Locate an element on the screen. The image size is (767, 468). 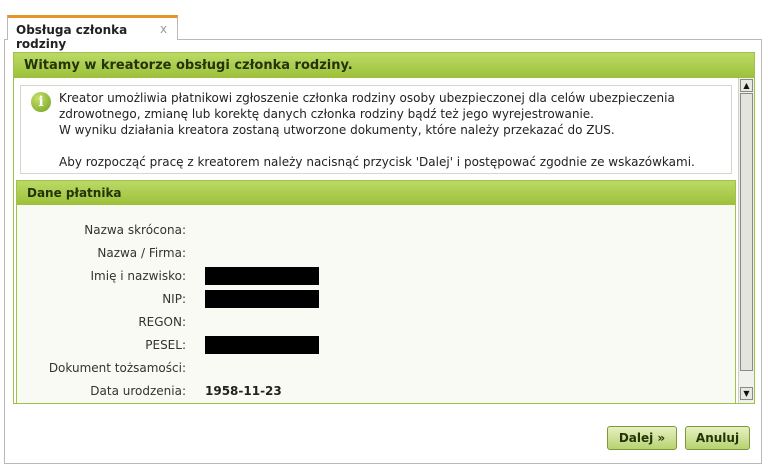
scroll-up-icon: ▲ is located at coordinates (746, 85).